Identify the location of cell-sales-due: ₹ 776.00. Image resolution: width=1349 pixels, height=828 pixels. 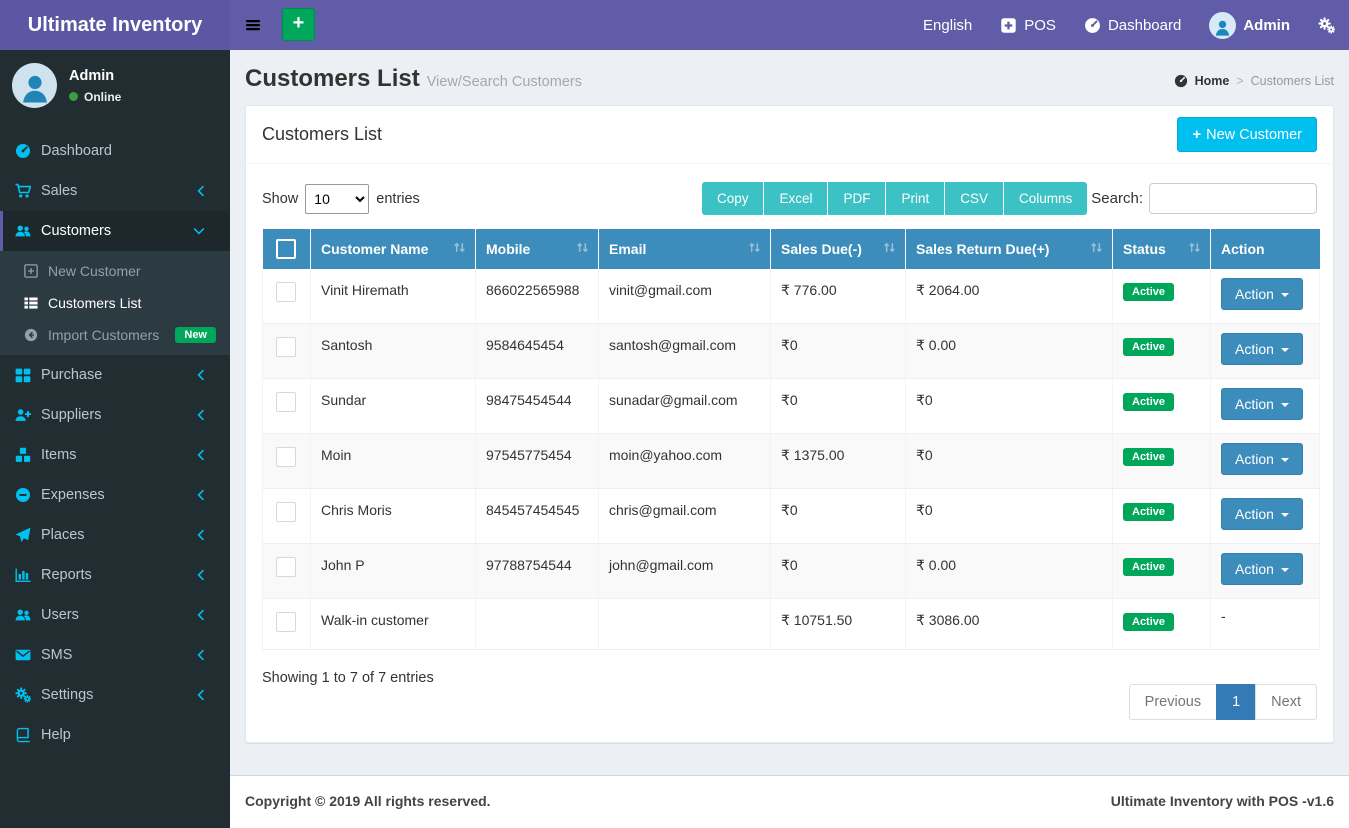
(838, 296).